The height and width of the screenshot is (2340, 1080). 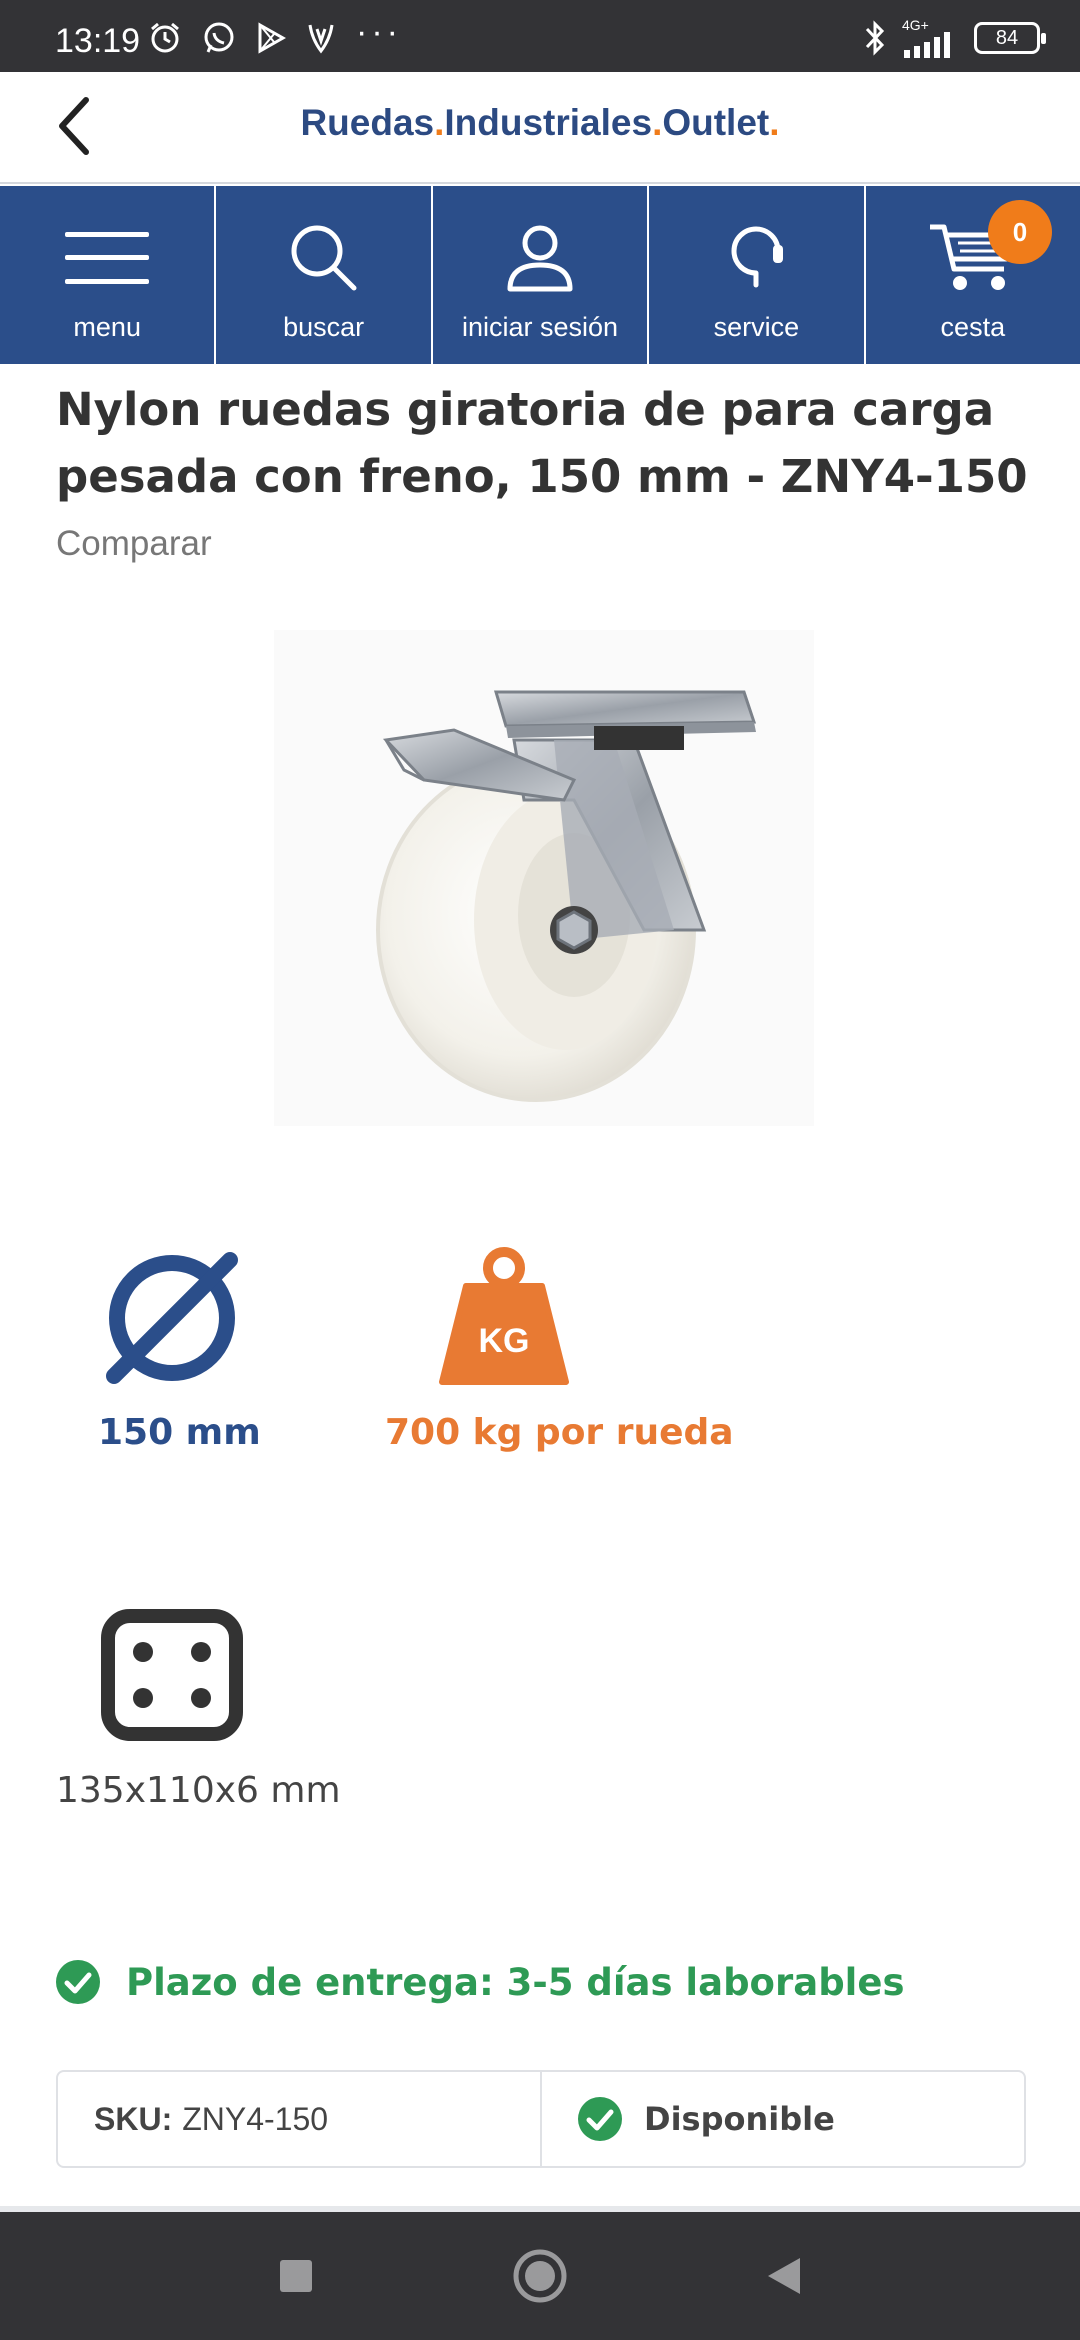 I want to click on home-button, so click(x=540, y=2276).